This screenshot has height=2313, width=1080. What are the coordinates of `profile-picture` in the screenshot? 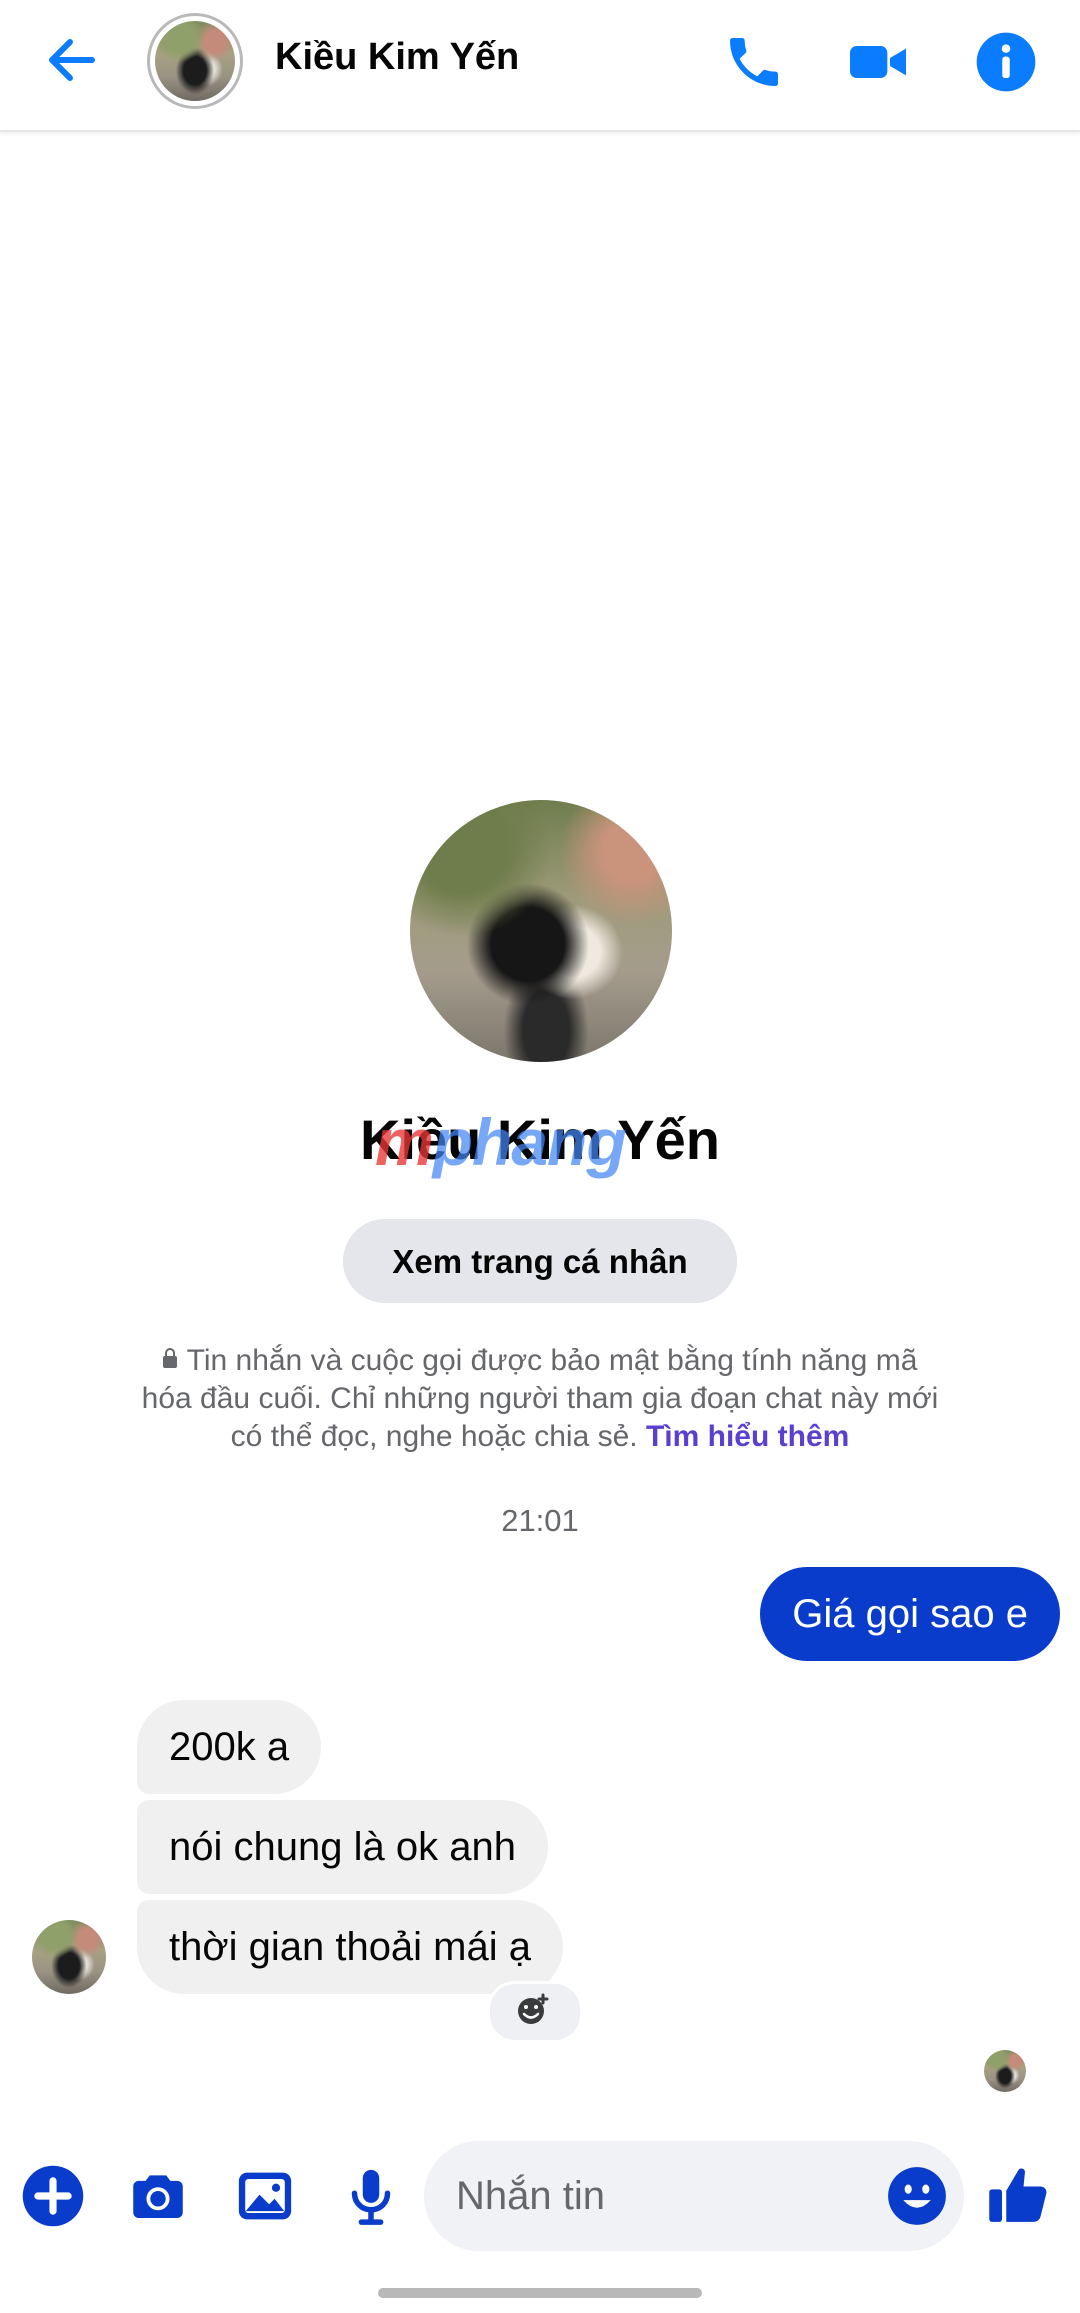 It's located at (541, 931).